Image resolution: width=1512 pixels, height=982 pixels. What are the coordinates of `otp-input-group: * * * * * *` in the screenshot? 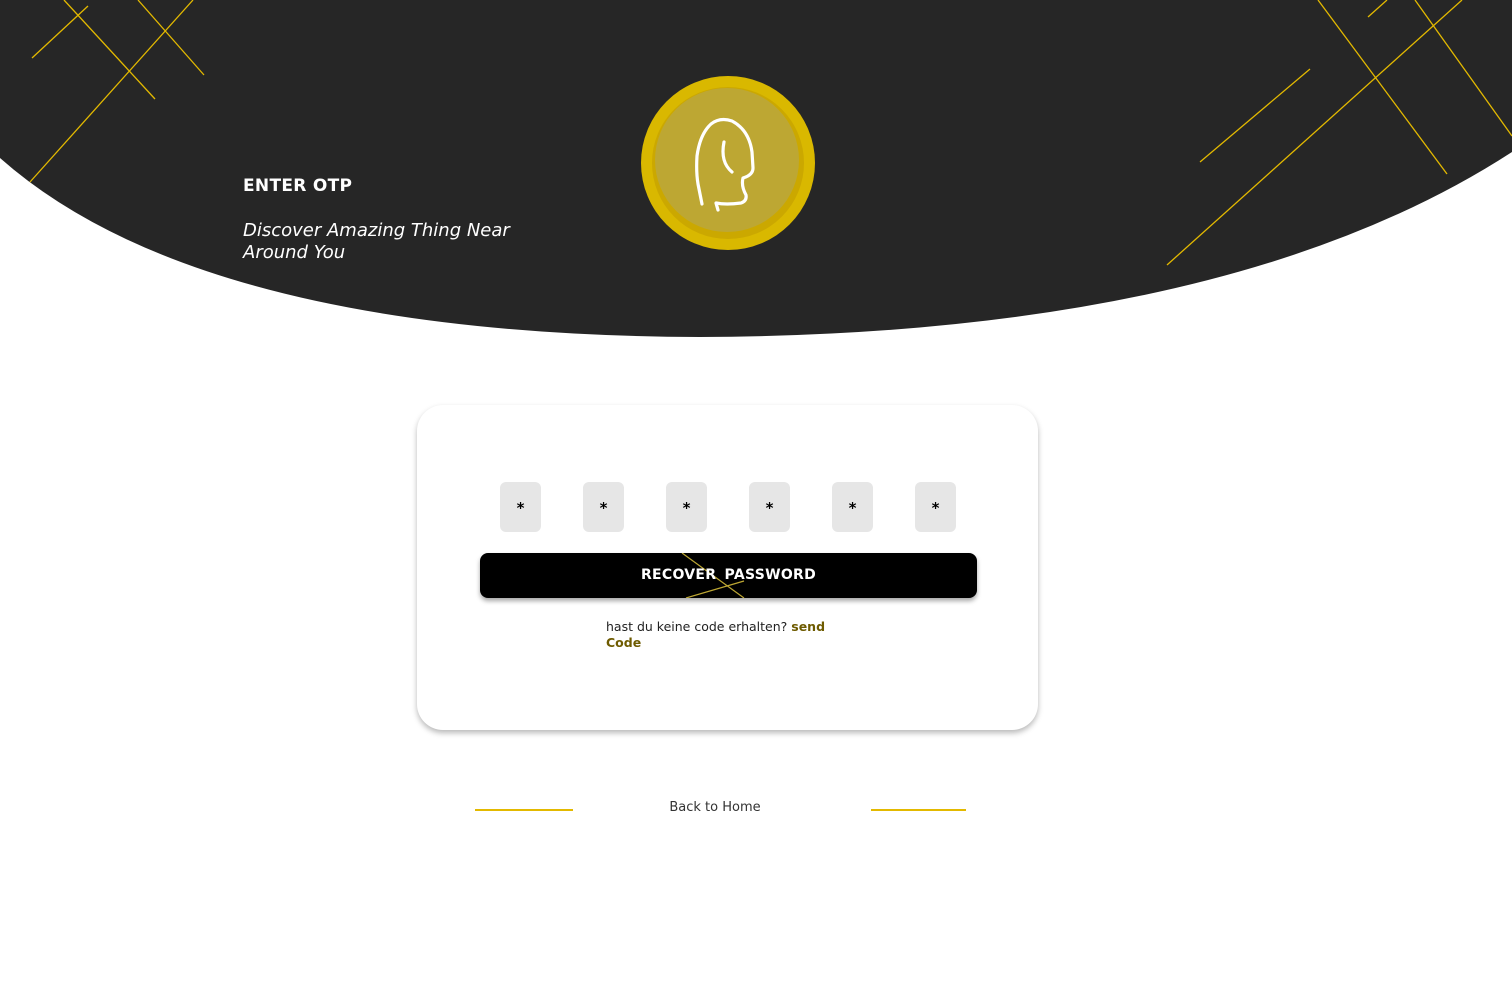 It's located at (730, 507).